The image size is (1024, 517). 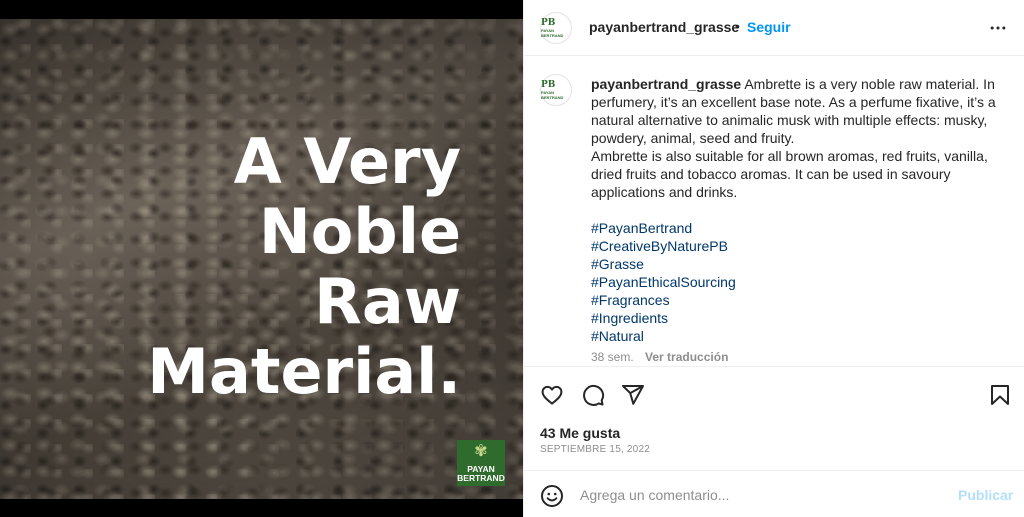 I want to click on logo-text-line: BERTRAND, so click(x=481, y=478).